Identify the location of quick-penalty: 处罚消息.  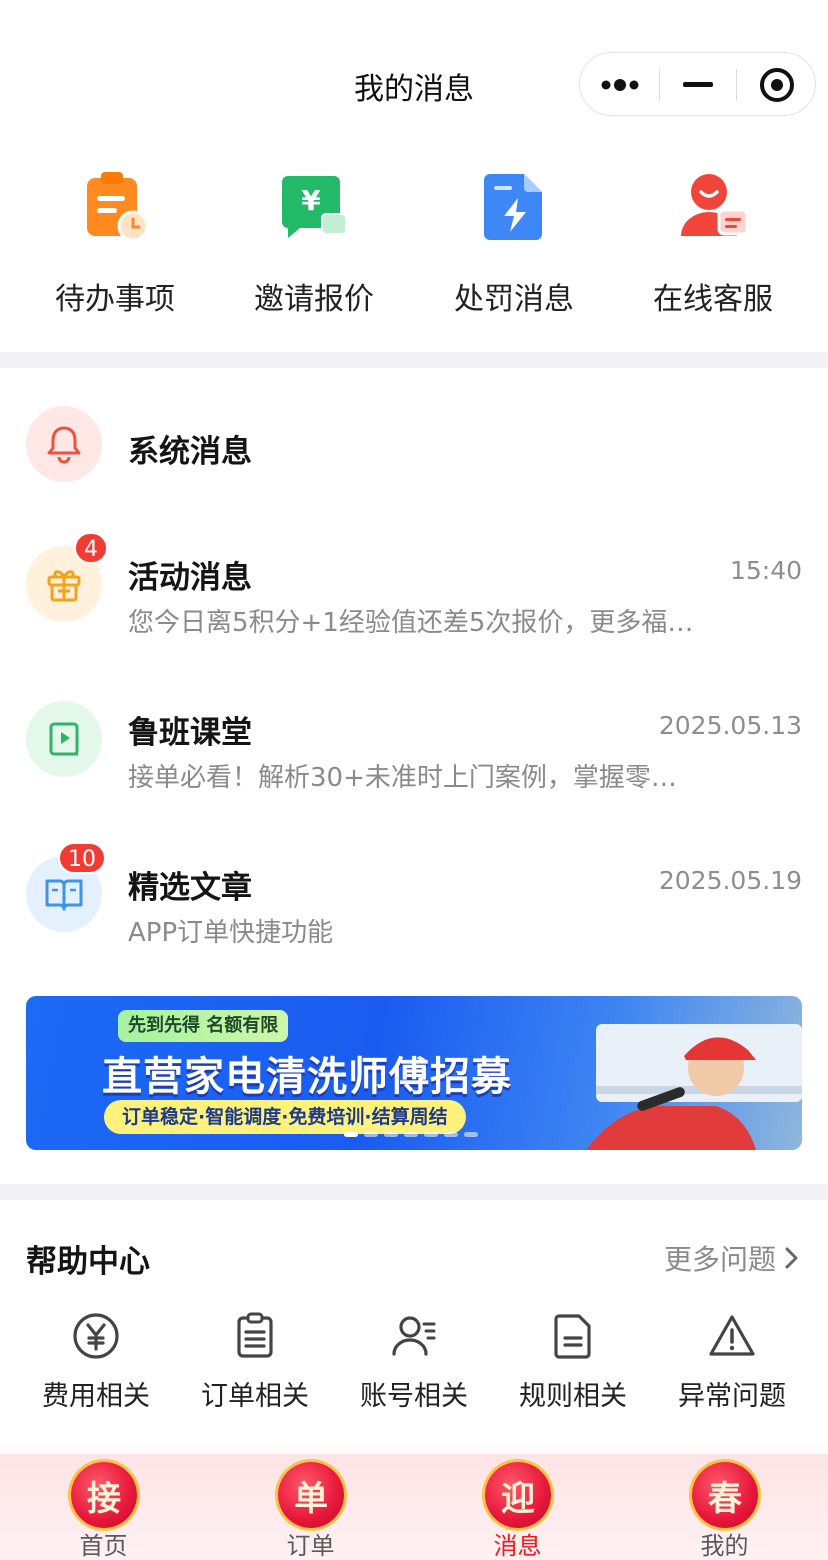
(514, 245).